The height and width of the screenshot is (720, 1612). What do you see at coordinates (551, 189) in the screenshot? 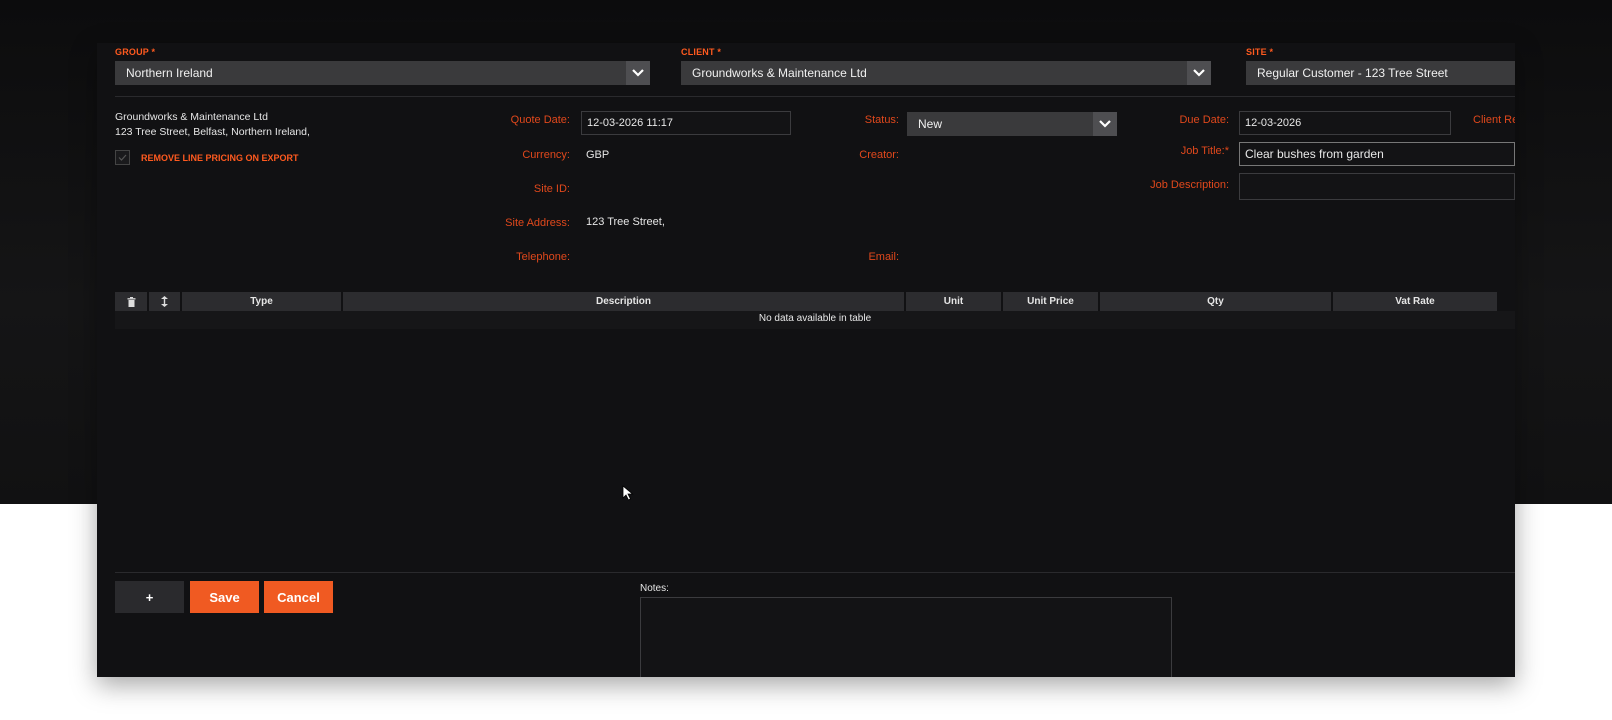
I see `site-id-label: Site ID:` at bounding box center [551, 189].